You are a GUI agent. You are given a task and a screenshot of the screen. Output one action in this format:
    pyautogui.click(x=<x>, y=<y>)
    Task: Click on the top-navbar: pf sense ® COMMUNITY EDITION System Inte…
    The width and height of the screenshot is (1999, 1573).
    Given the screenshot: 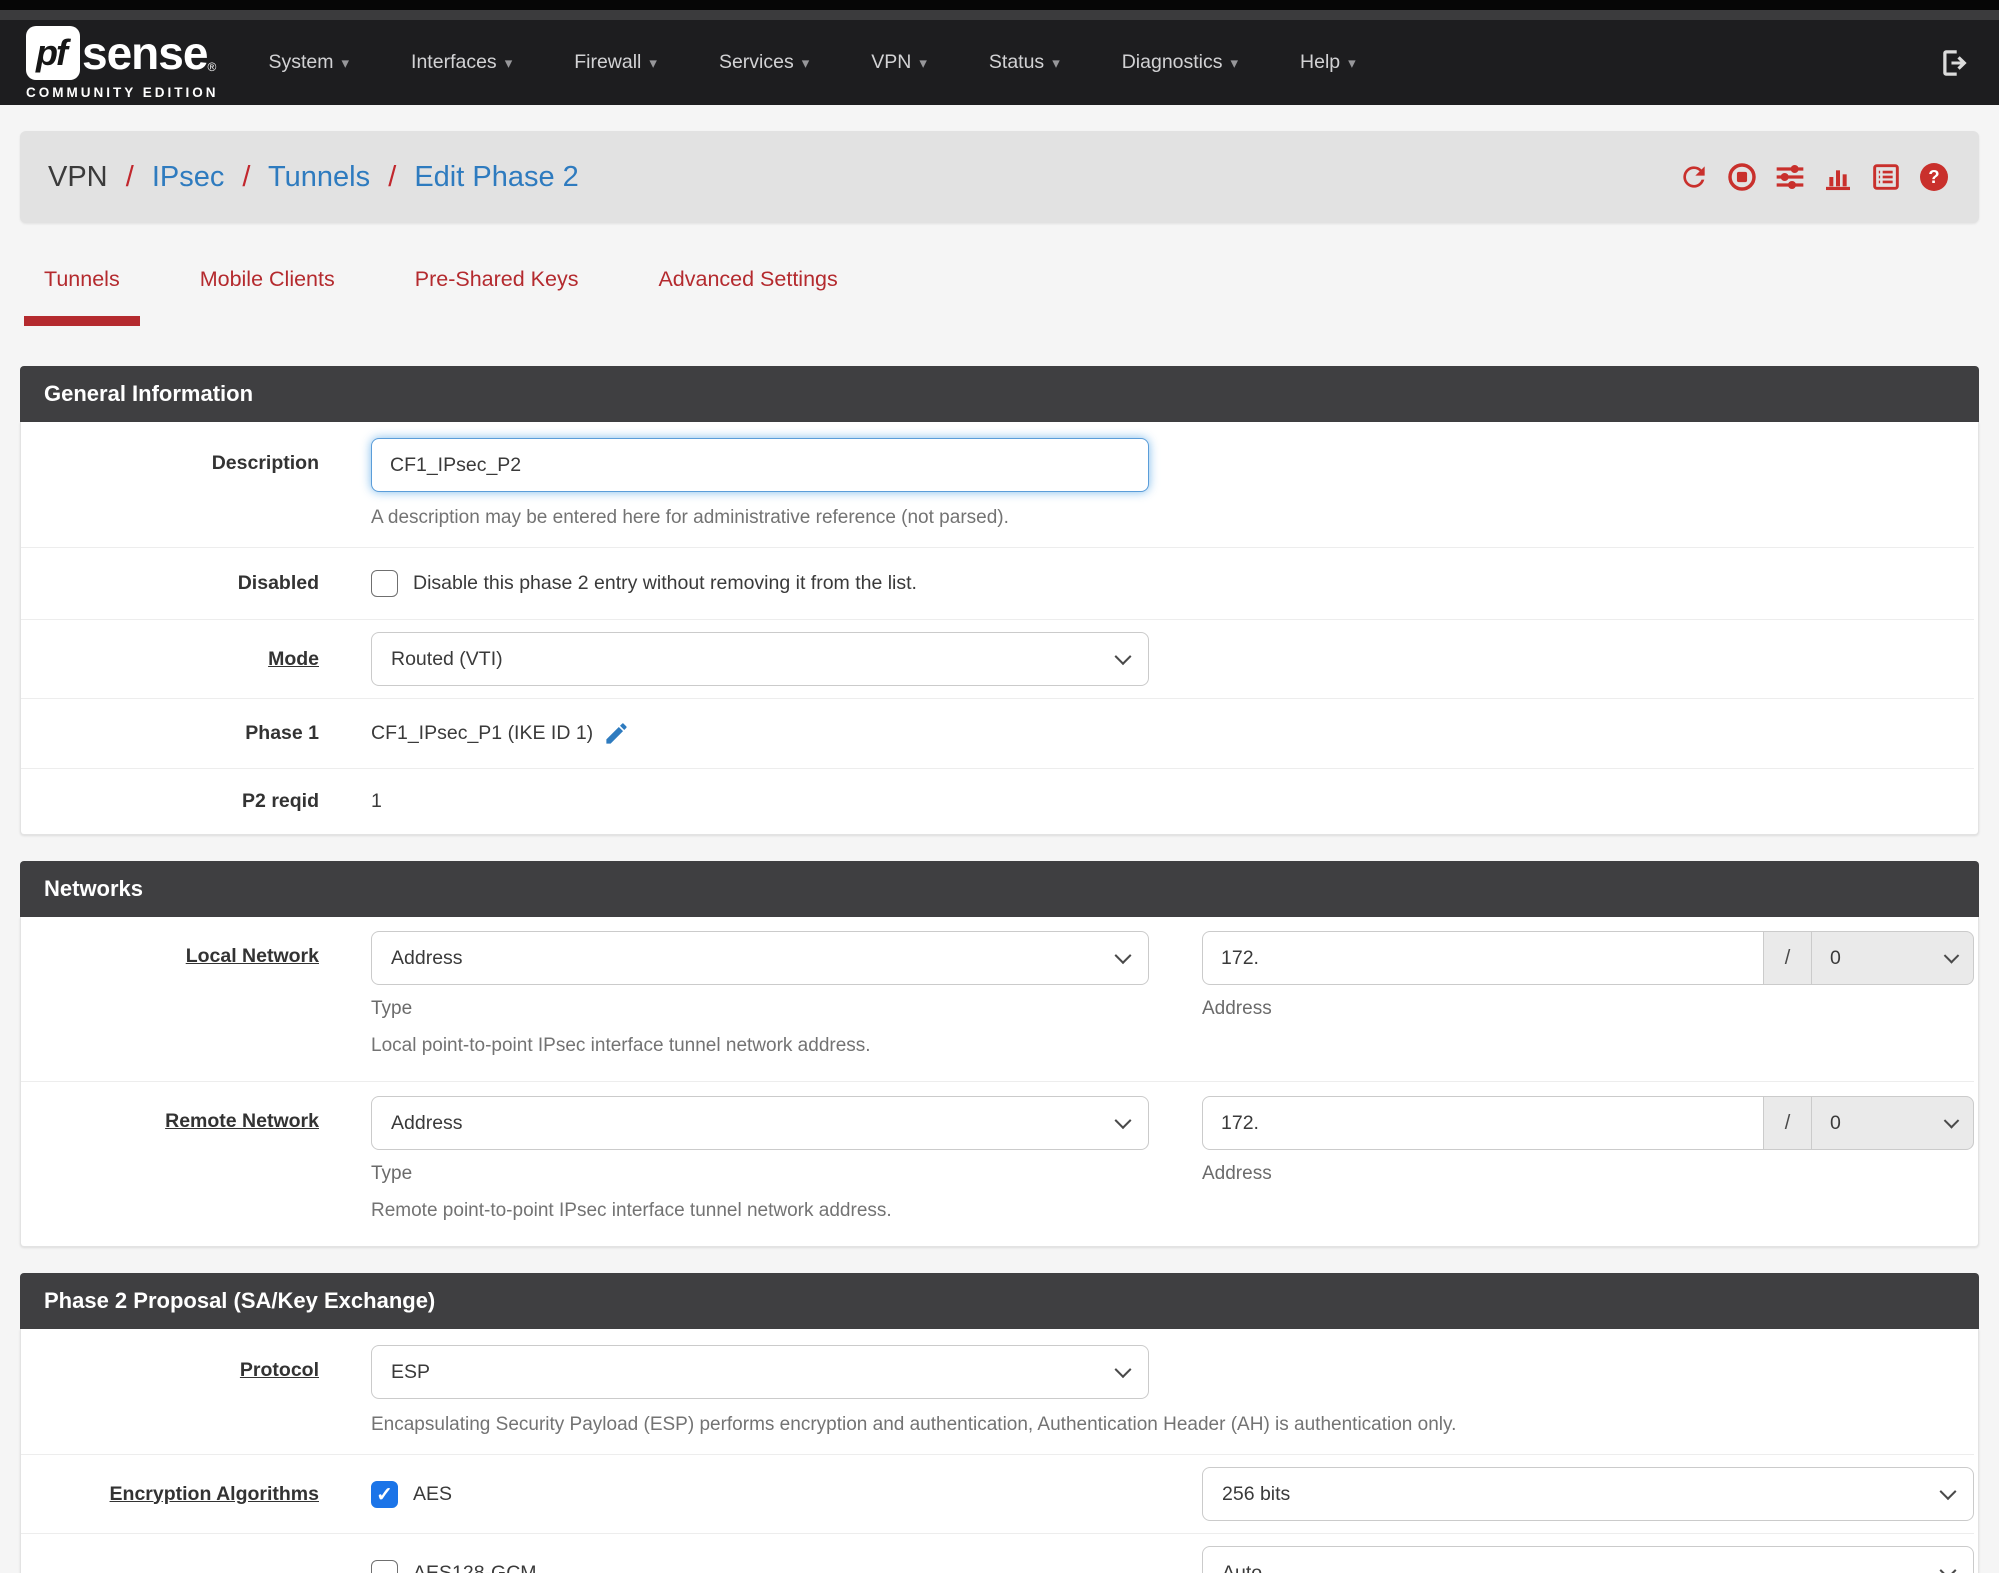 What is the action you would take?
    pyautogui.click(x=999, y=62)
    